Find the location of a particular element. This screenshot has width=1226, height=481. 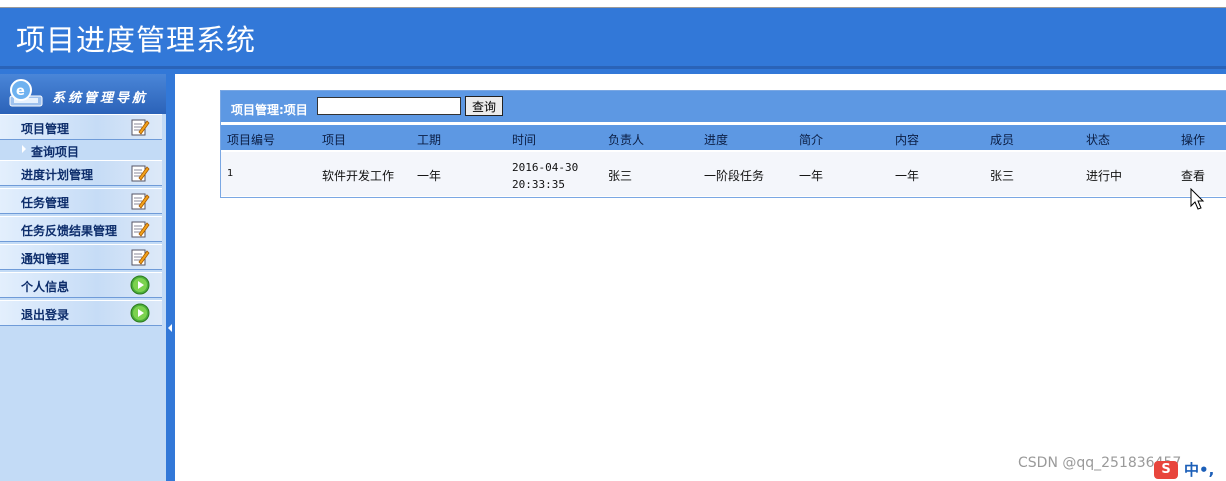

cell-duration: 一年 is located at coordinates (429, 176).